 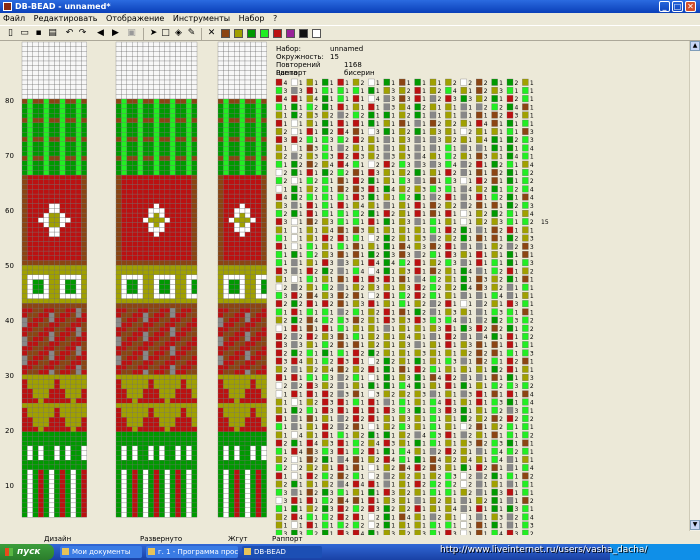 What do you see at coordinates (690, 6) in the screenshot?
I see `close-button: ✕` at bounding box center [690, 6].